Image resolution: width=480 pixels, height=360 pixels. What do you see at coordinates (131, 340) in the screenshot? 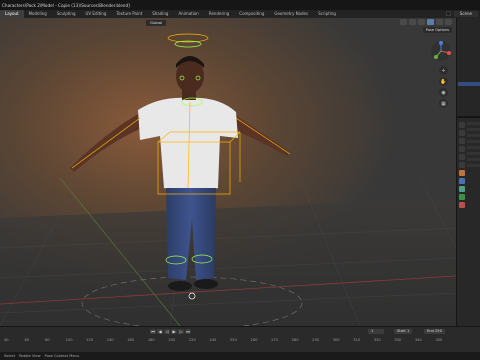
I see `ruler-tick: 160` at bounding box center [131, 340].